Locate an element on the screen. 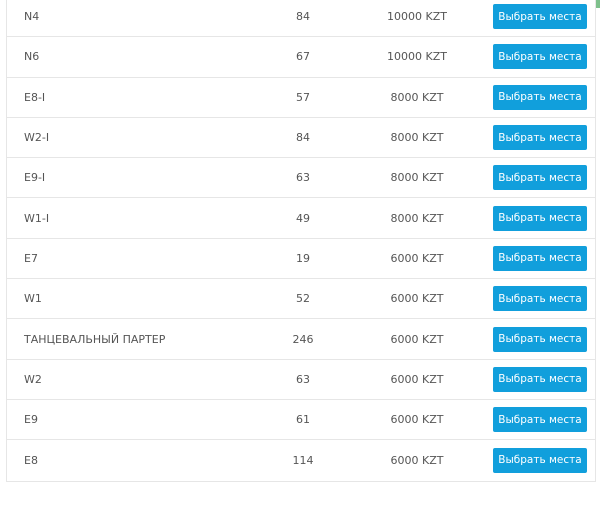  table-row: W1 52 6000 KZT Выбрать места is located at coordinates (301, 299).